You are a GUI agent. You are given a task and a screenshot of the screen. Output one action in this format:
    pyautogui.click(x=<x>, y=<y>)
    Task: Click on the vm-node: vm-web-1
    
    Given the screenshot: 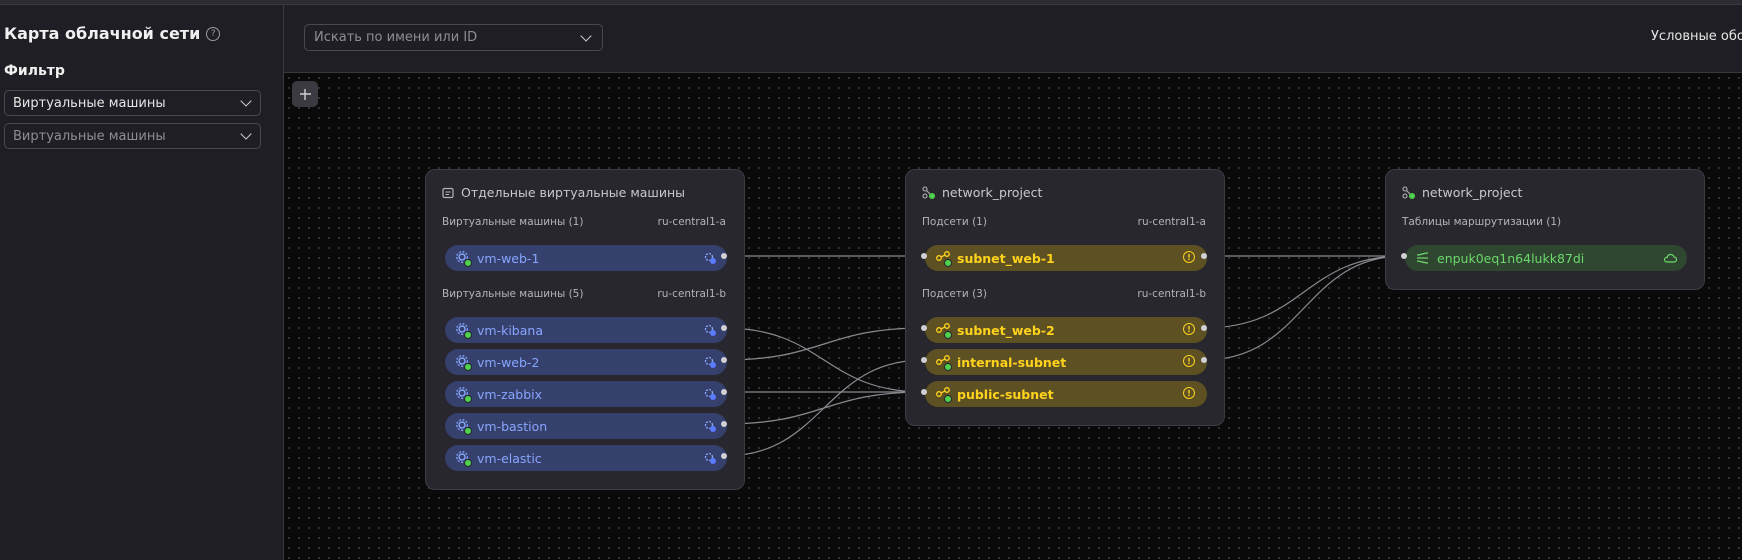 What is the action you would take?
    pyautogui.click(x=586, y=258)
    